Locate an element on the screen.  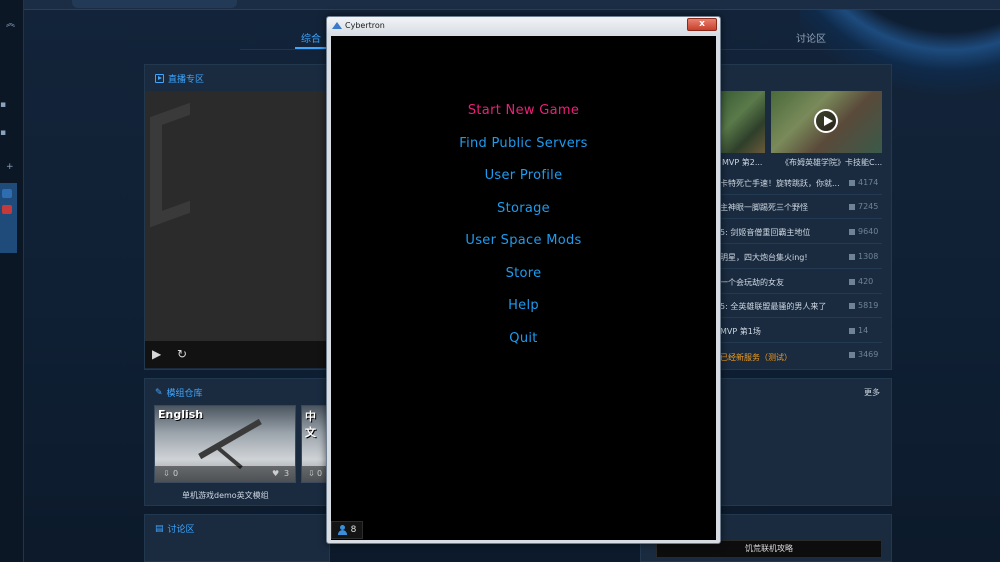
forum-panel-header: ▤ 讨论区 is located at coordinates (175, 529).